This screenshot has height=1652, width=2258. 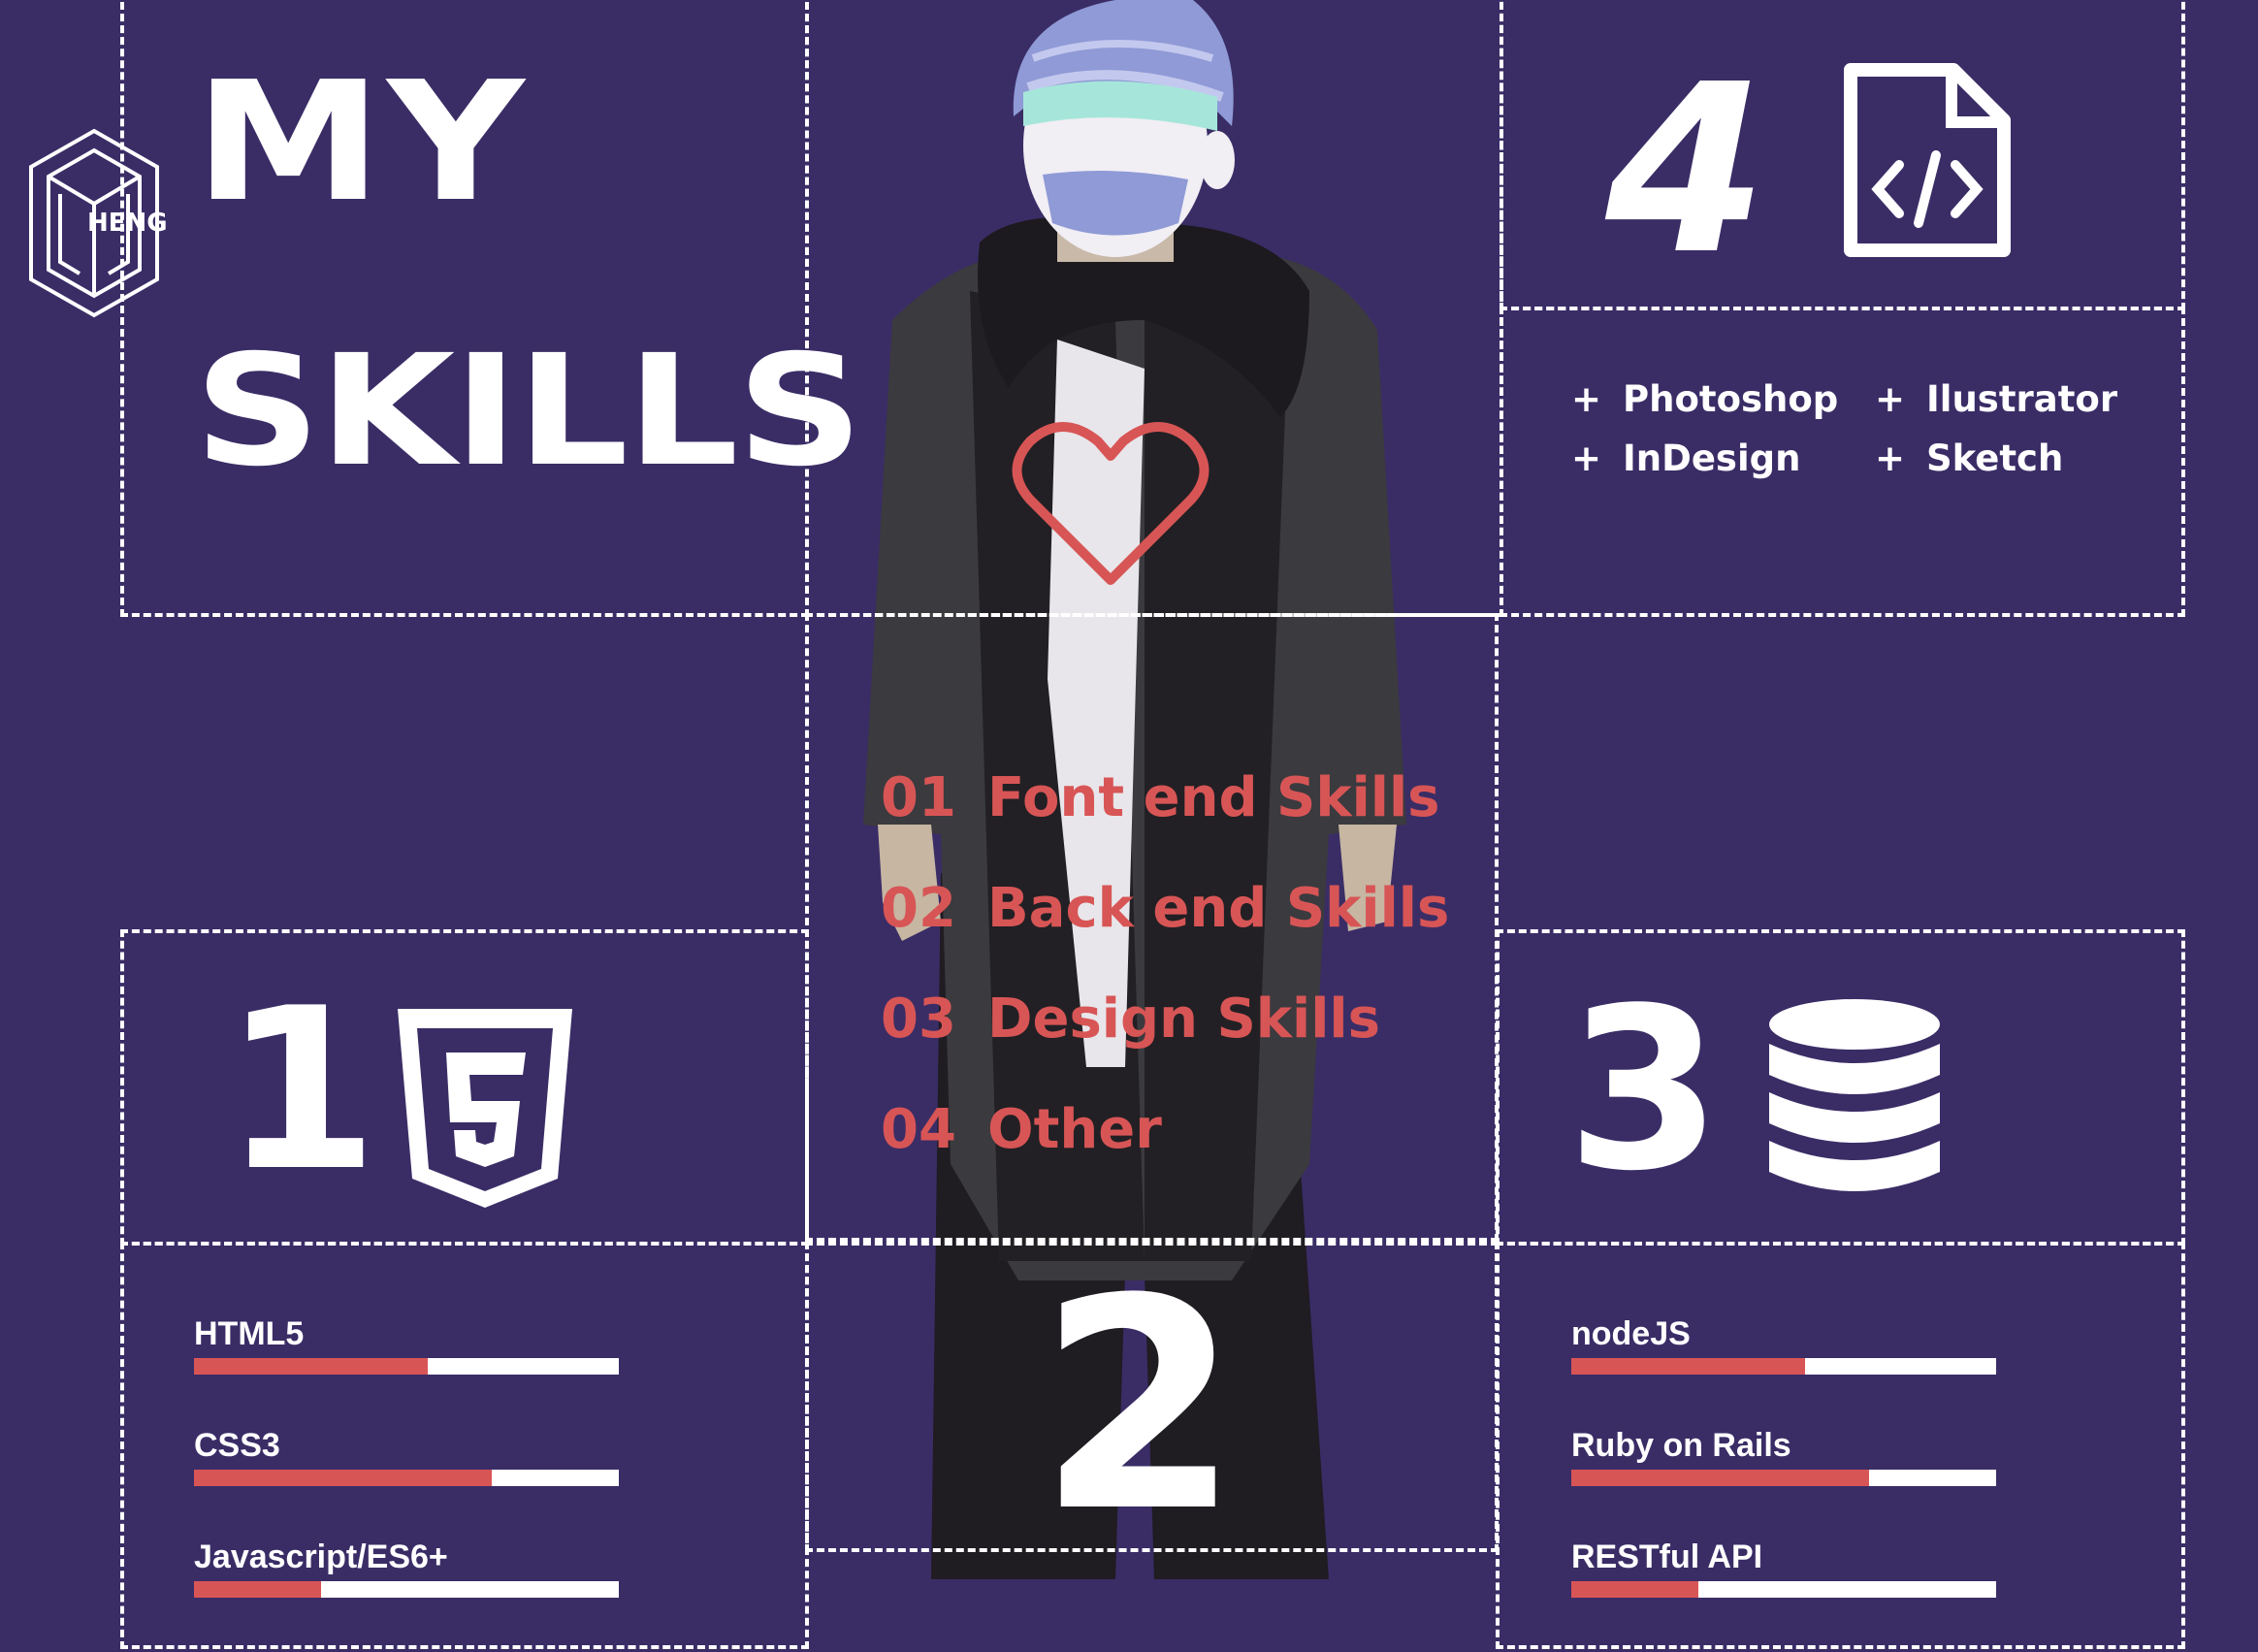 I want to click on front-end-skill-bars: HTML5 CSS3 Javascript/ES6+, so click(x=406, y=1484).